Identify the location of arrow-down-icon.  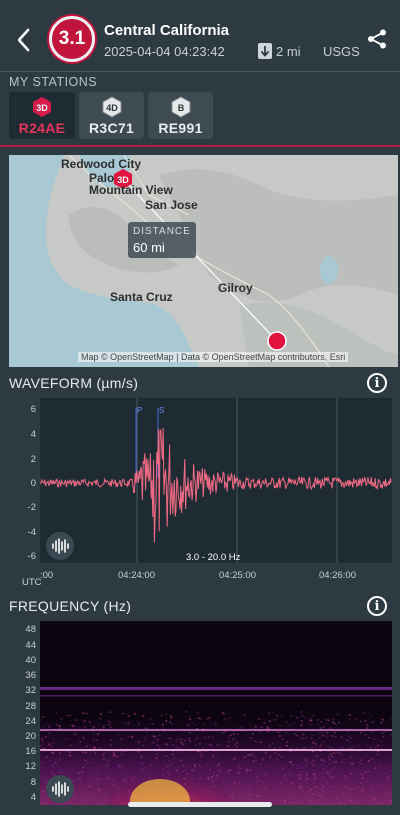
(265, 51).